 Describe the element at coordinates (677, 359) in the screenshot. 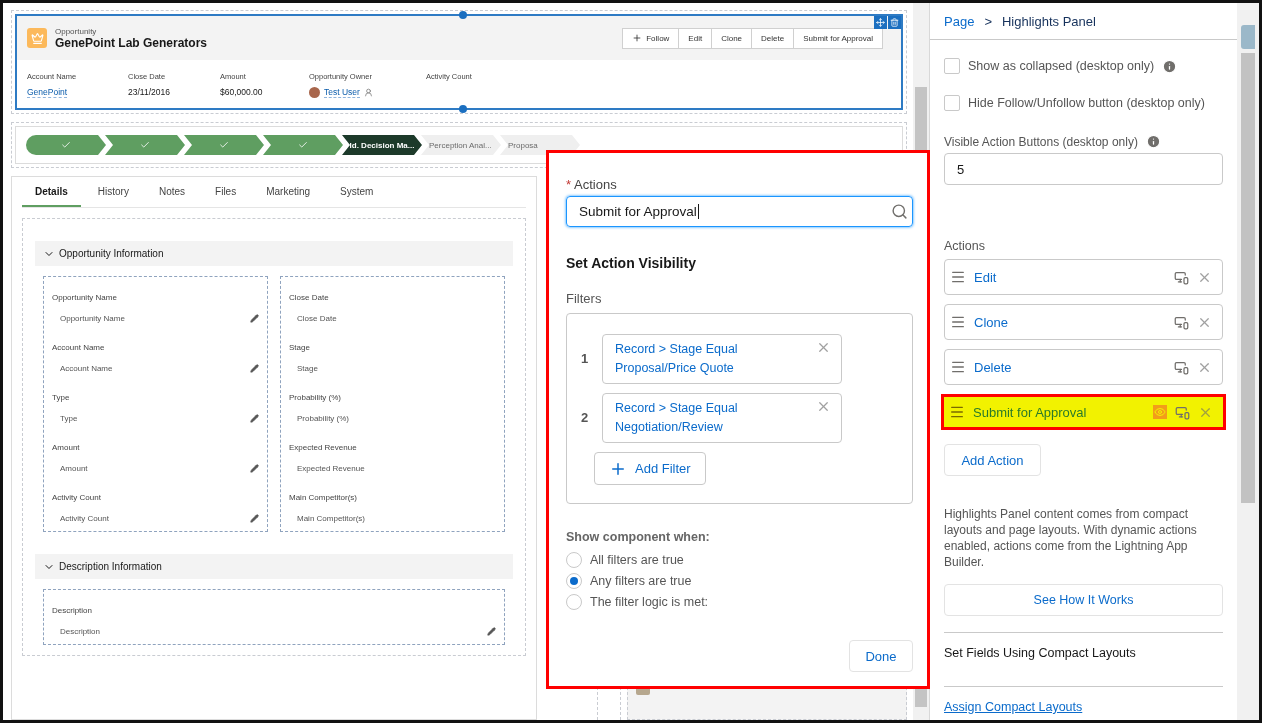

I see `filter-text: Record > Stage Equal Proposal/Price Quote` at that location.